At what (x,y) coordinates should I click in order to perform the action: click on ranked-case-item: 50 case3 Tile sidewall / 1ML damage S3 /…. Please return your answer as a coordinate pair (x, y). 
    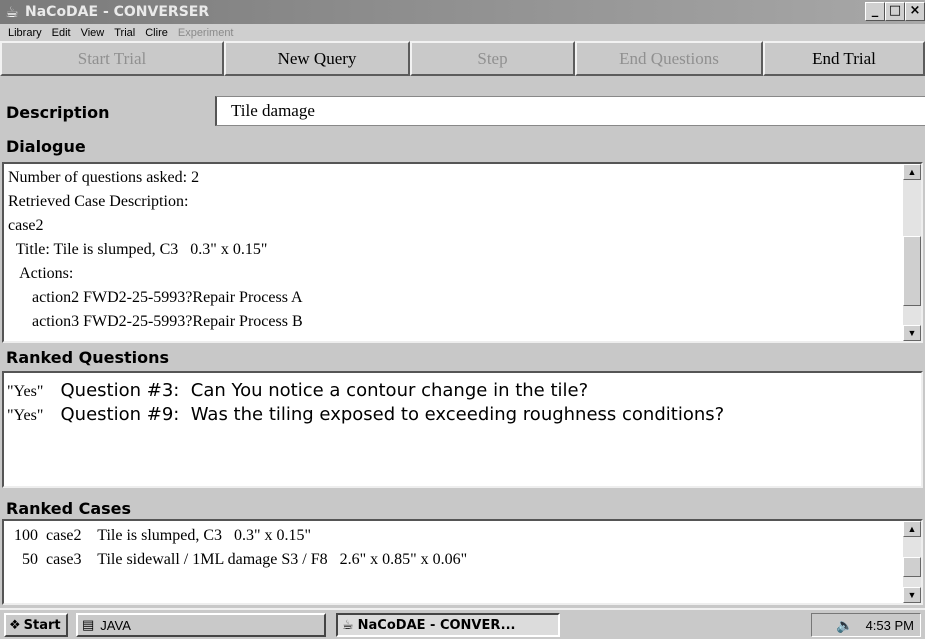
    Looking at the image, I should click on (453, 560).